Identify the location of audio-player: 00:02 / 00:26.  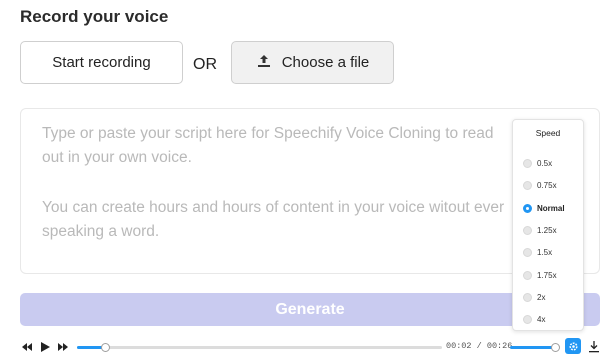
(305, 347).